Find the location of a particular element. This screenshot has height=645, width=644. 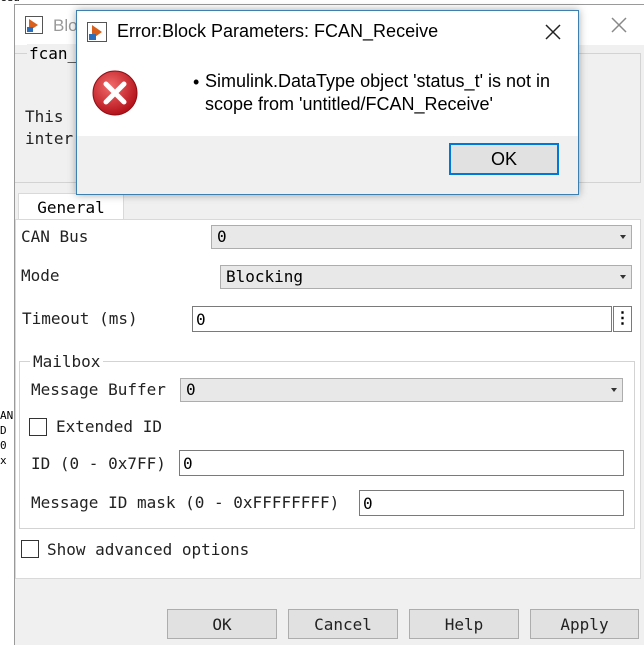

apply-button: Apply is located at coordinates (584, 624).